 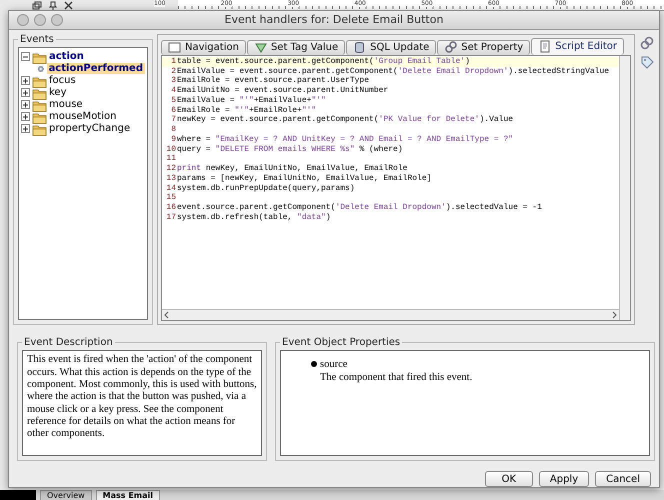 What do you see at coordinates (62, 80) in the screenshot?
I see `tree-item: focus` at bounding box center [62, 80].